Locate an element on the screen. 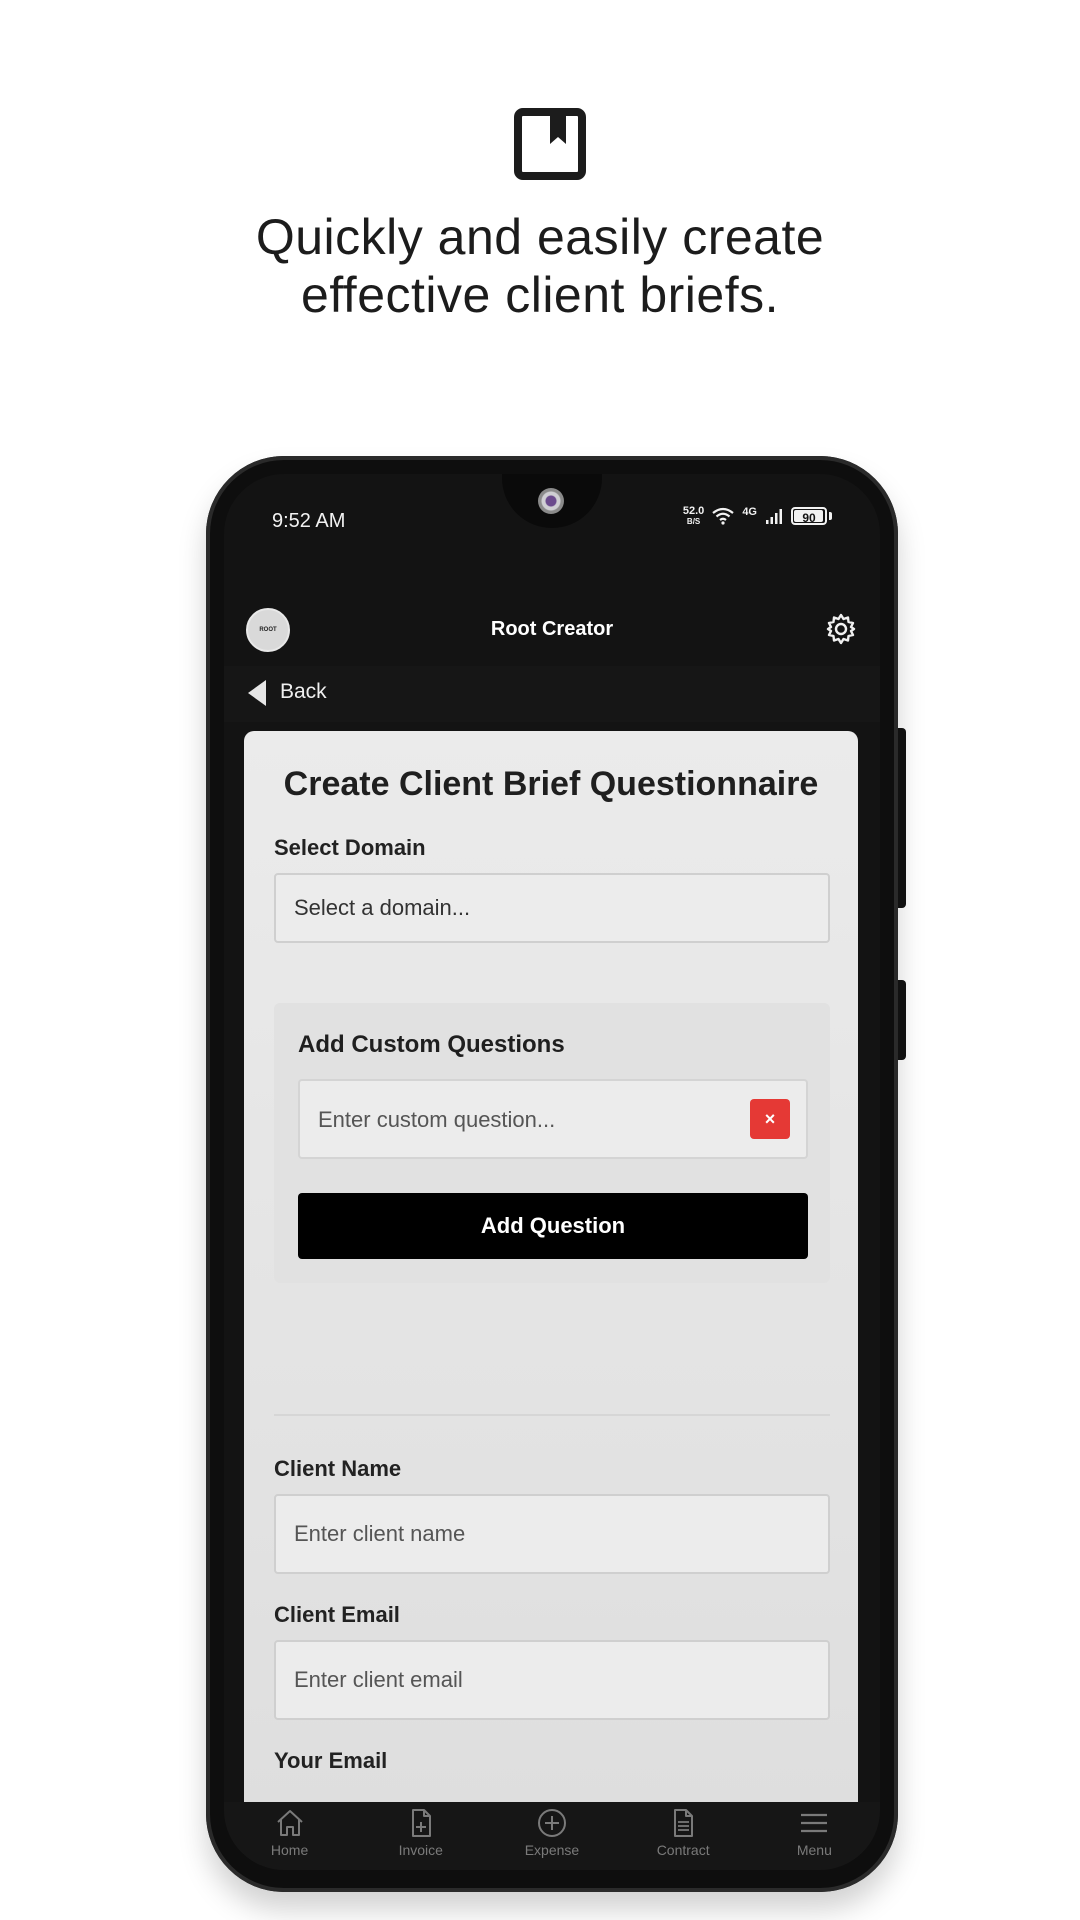  client-email-label: Client Email is located at coordinates (337, 1614).